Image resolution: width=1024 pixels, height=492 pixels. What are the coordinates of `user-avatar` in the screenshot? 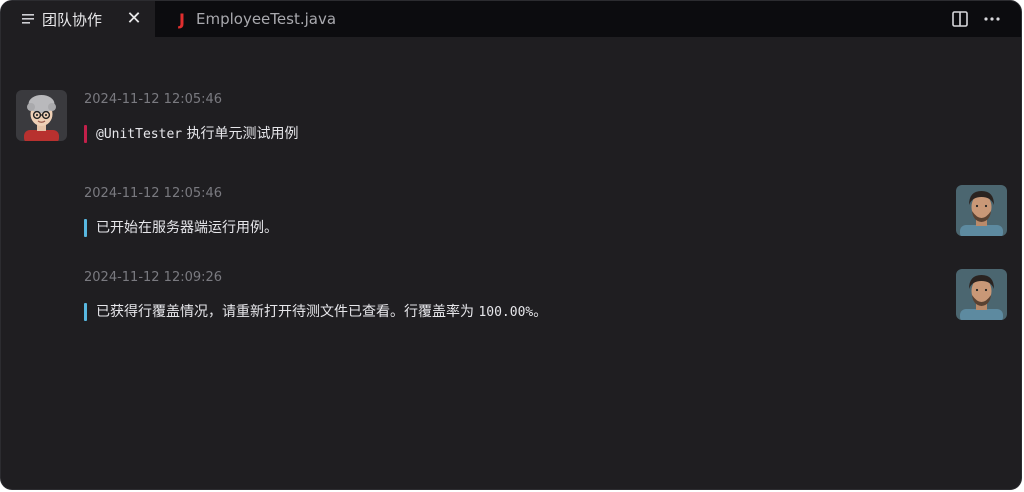 It's located at (41, 115).